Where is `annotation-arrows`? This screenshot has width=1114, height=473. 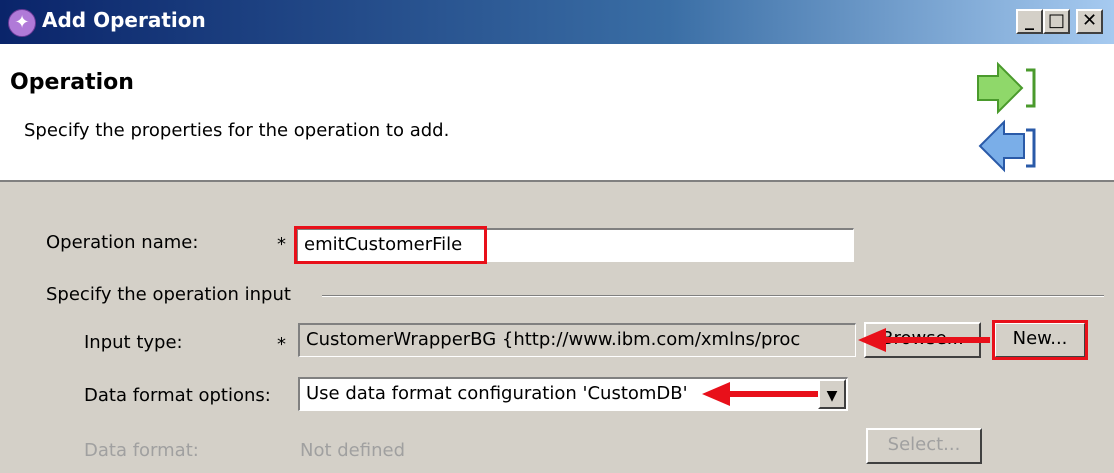
annotation-arrows is located at coordinates (846, 367).